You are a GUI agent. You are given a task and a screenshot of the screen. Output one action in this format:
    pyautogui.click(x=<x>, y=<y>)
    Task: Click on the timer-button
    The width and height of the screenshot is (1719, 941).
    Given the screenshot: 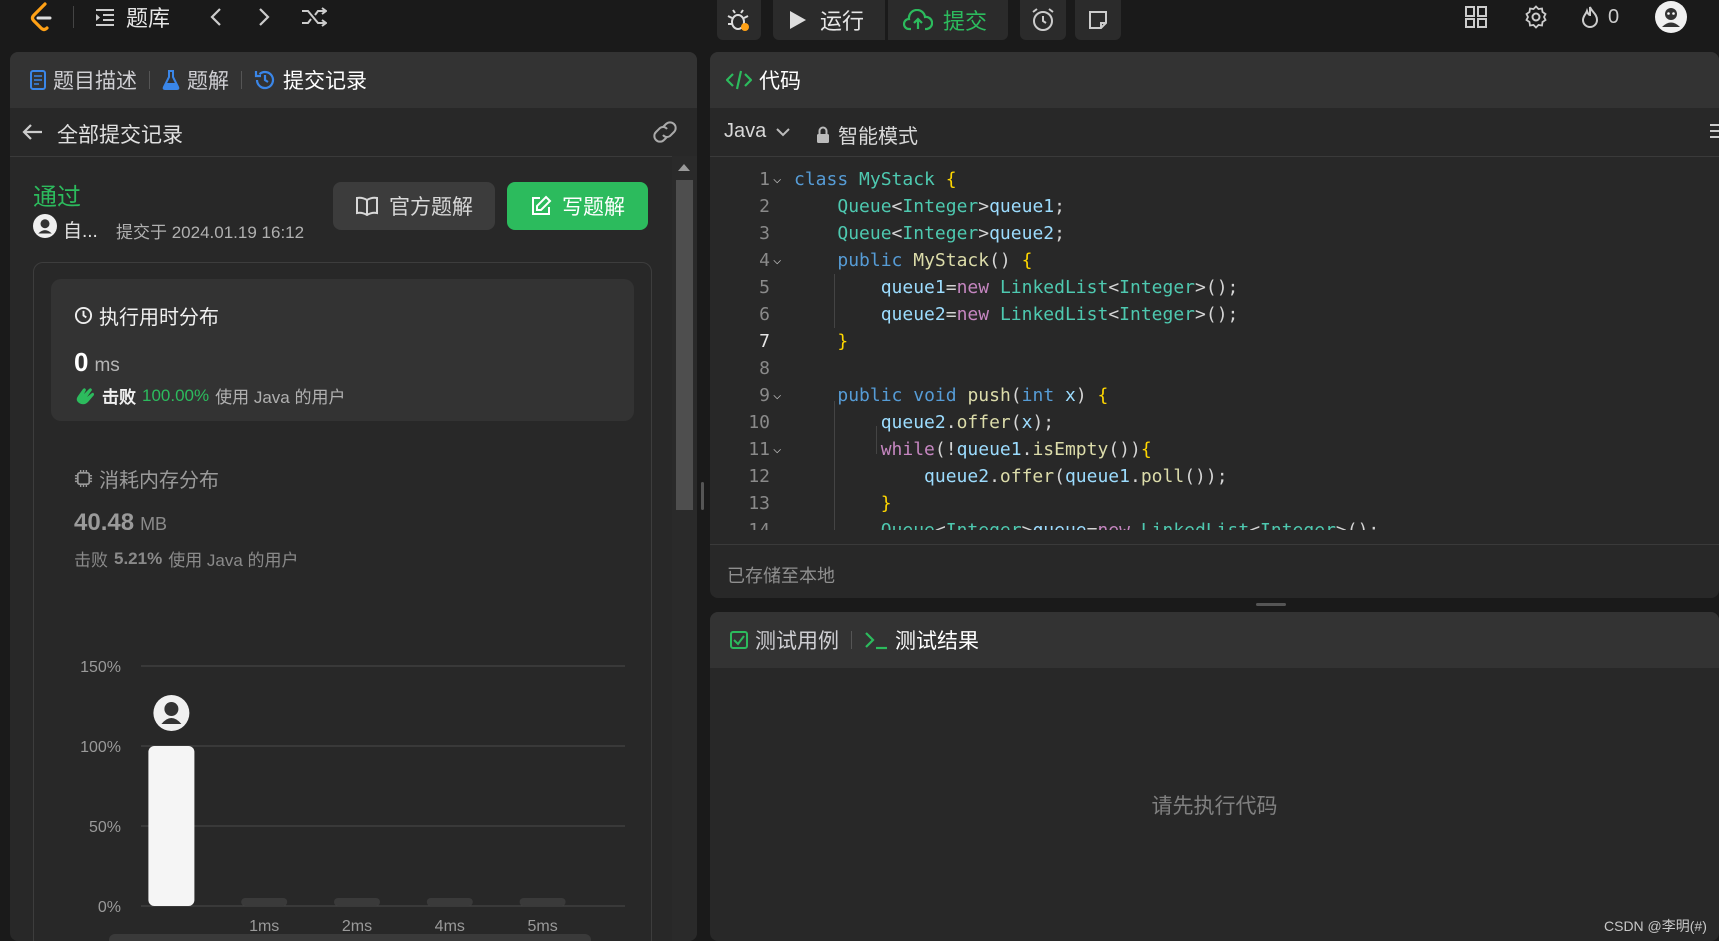 What is the action you would take?
    pyautogui.click(x=1043, y=20)
    